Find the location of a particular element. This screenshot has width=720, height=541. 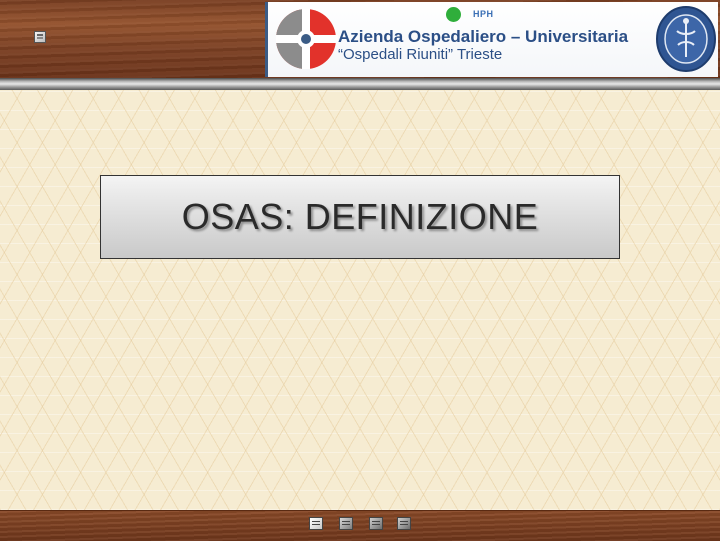

hph-label: HPH is located at coordinates (483, 14).